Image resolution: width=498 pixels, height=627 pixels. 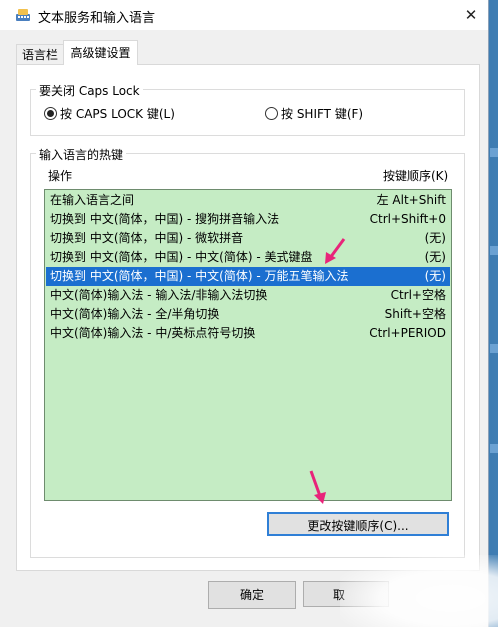 I want to click on list-item: 切换到 中文(简体，中国) - 微软拼音 (无), so click(x=248, y=238).